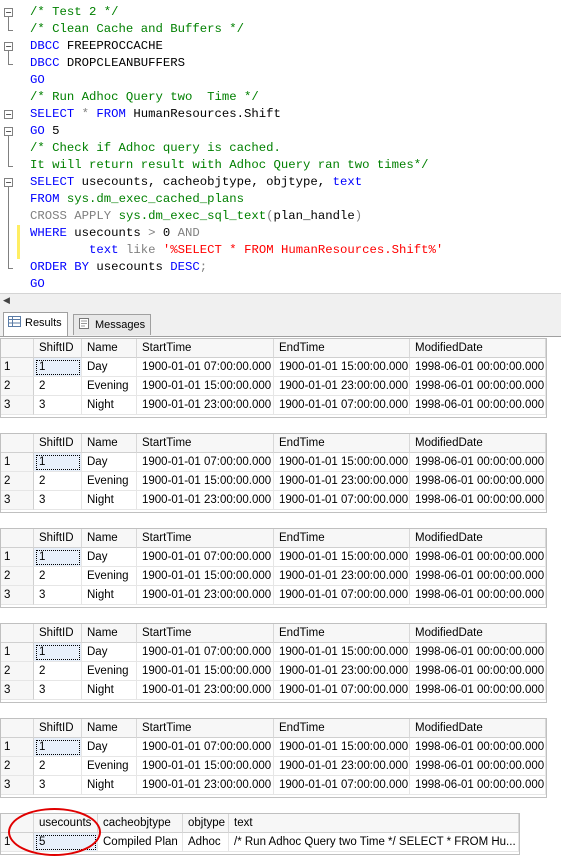 The width and height of the screenshot is (561, 859). I want to click on grid-cell: Compiled Plan, so click(140, 842).